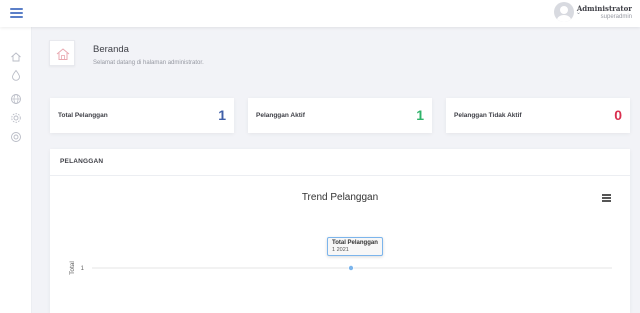 This screenshot has width=640, height=313. I want to click on stat-card-active: Pelanggan Aktif 1, so click(340, 115).